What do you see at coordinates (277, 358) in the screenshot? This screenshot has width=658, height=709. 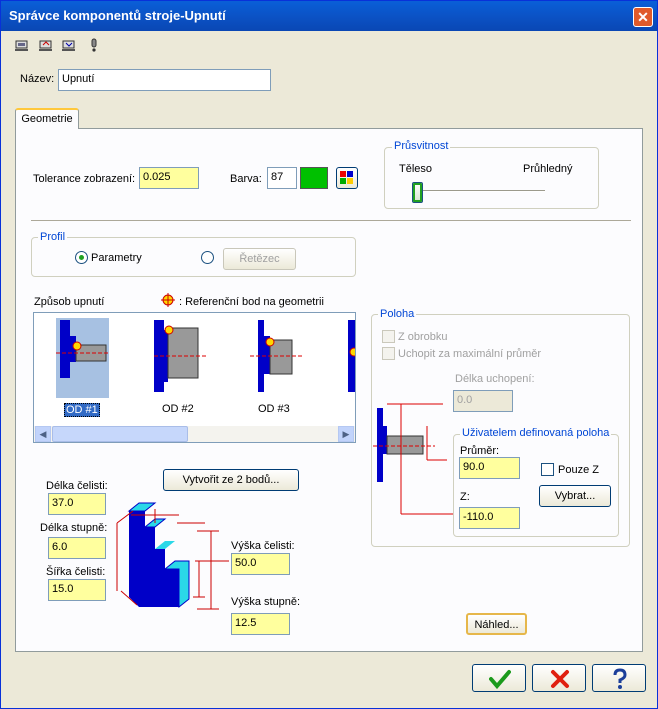 I see `clamping-od3-icon` at bounding box center [277, 358].